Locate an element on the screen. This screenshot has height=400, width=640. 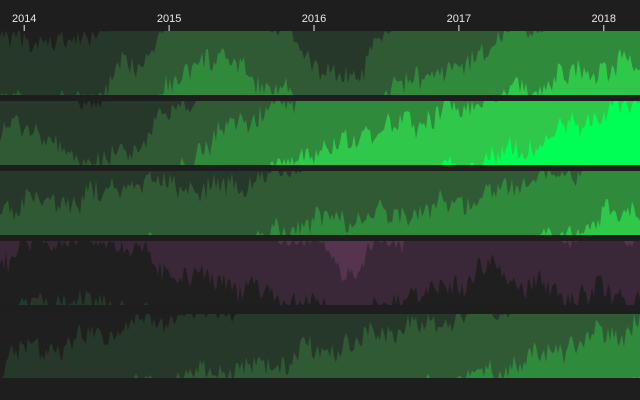
x-tick-label-2016: 2016 is located at coordinates (314, 19).